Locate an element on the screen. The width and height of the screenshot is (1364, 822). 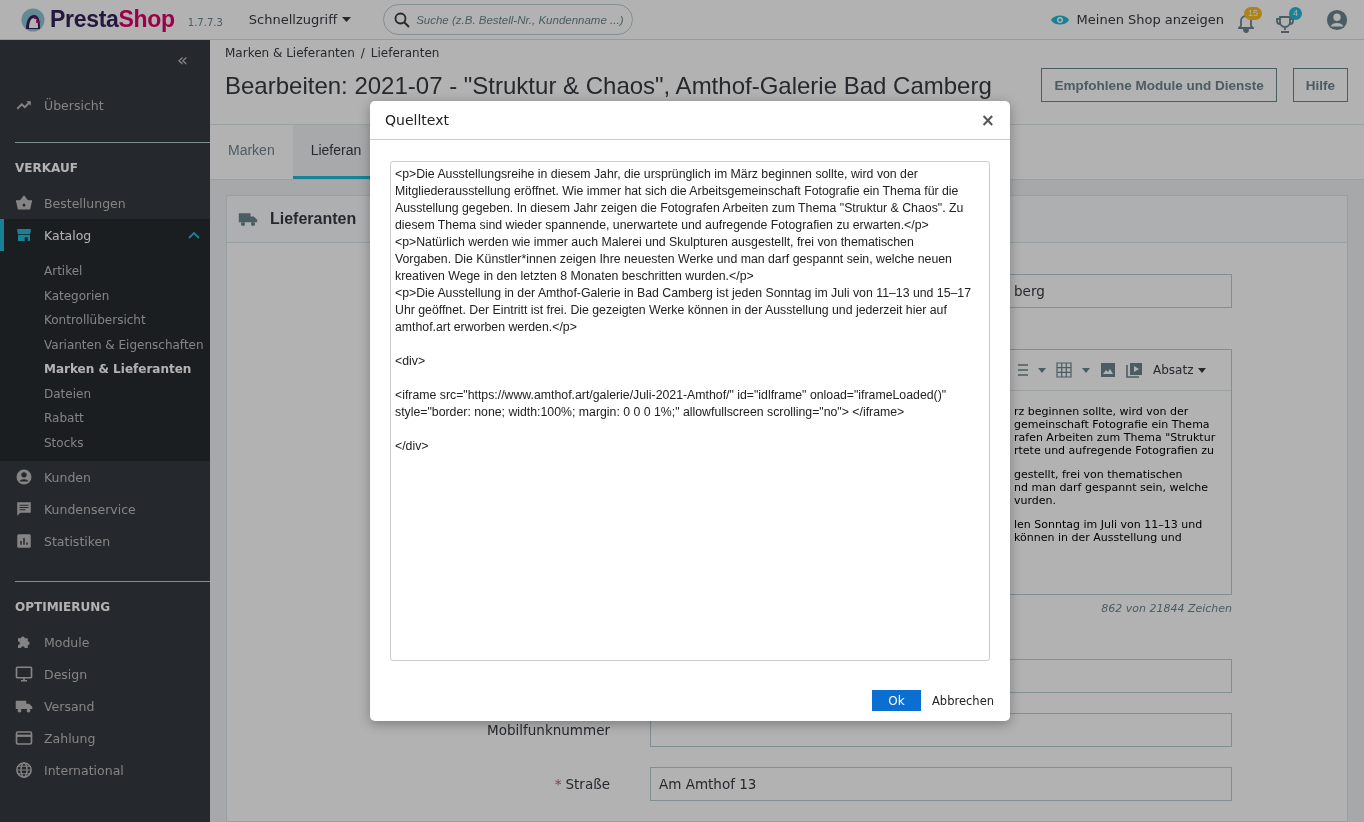
field-label: Mobilfunknummer is located at coordinates (548, 730).